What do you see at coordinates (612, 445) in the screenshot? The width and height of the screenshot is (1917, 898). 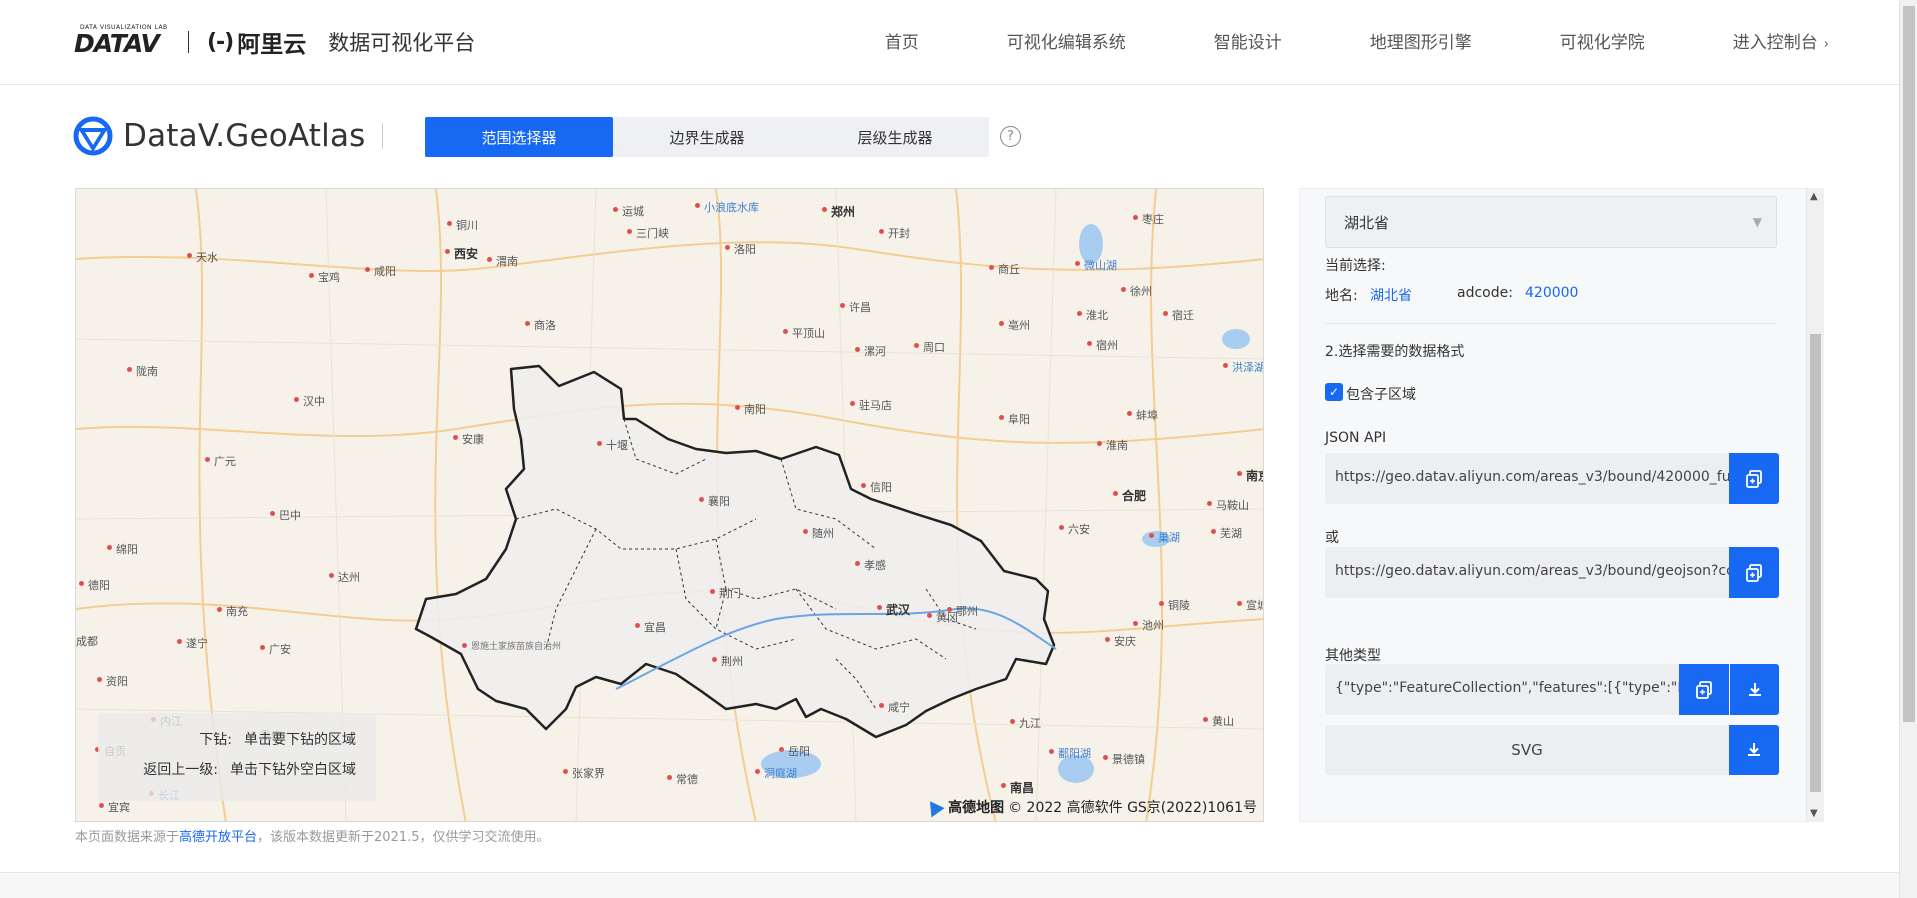 I see `city-label: 十堰` at bounding box center [612, 445].